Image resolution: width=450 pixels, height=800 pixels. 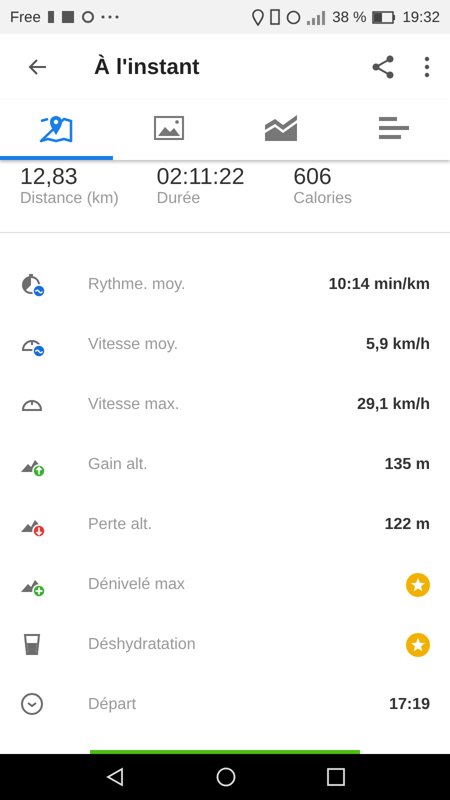 I want to click on metric-value: 135 m, so click(x=407, y=465).